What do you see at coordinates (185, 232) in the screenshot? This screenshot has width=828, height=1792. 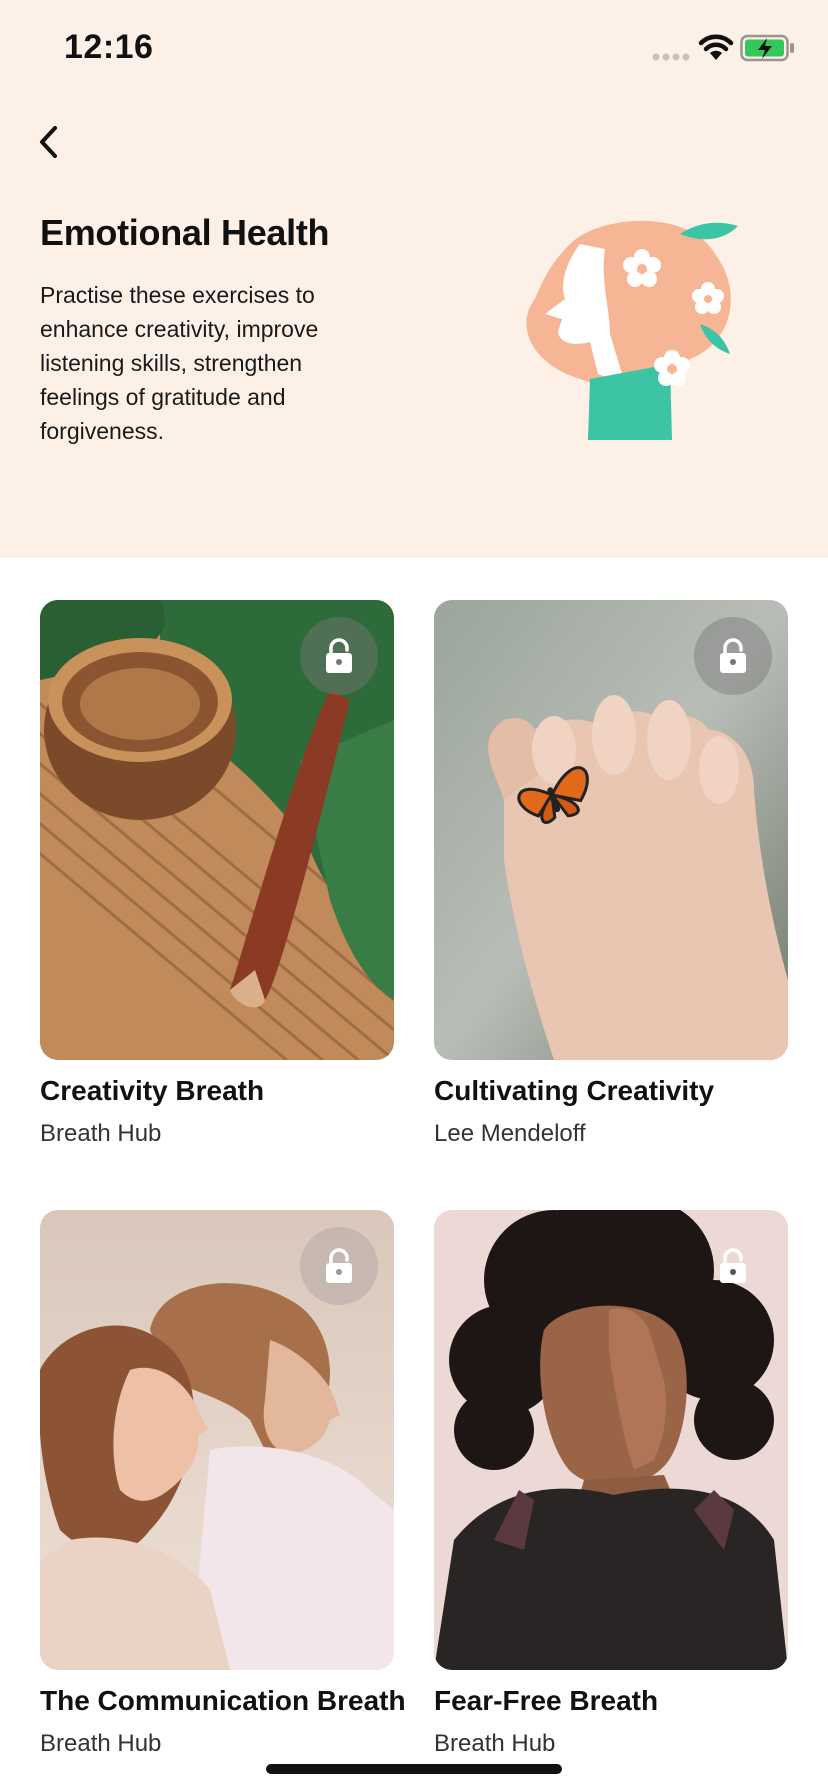 I see `page-title: Emotional Health` at bounding box center [185, 232].